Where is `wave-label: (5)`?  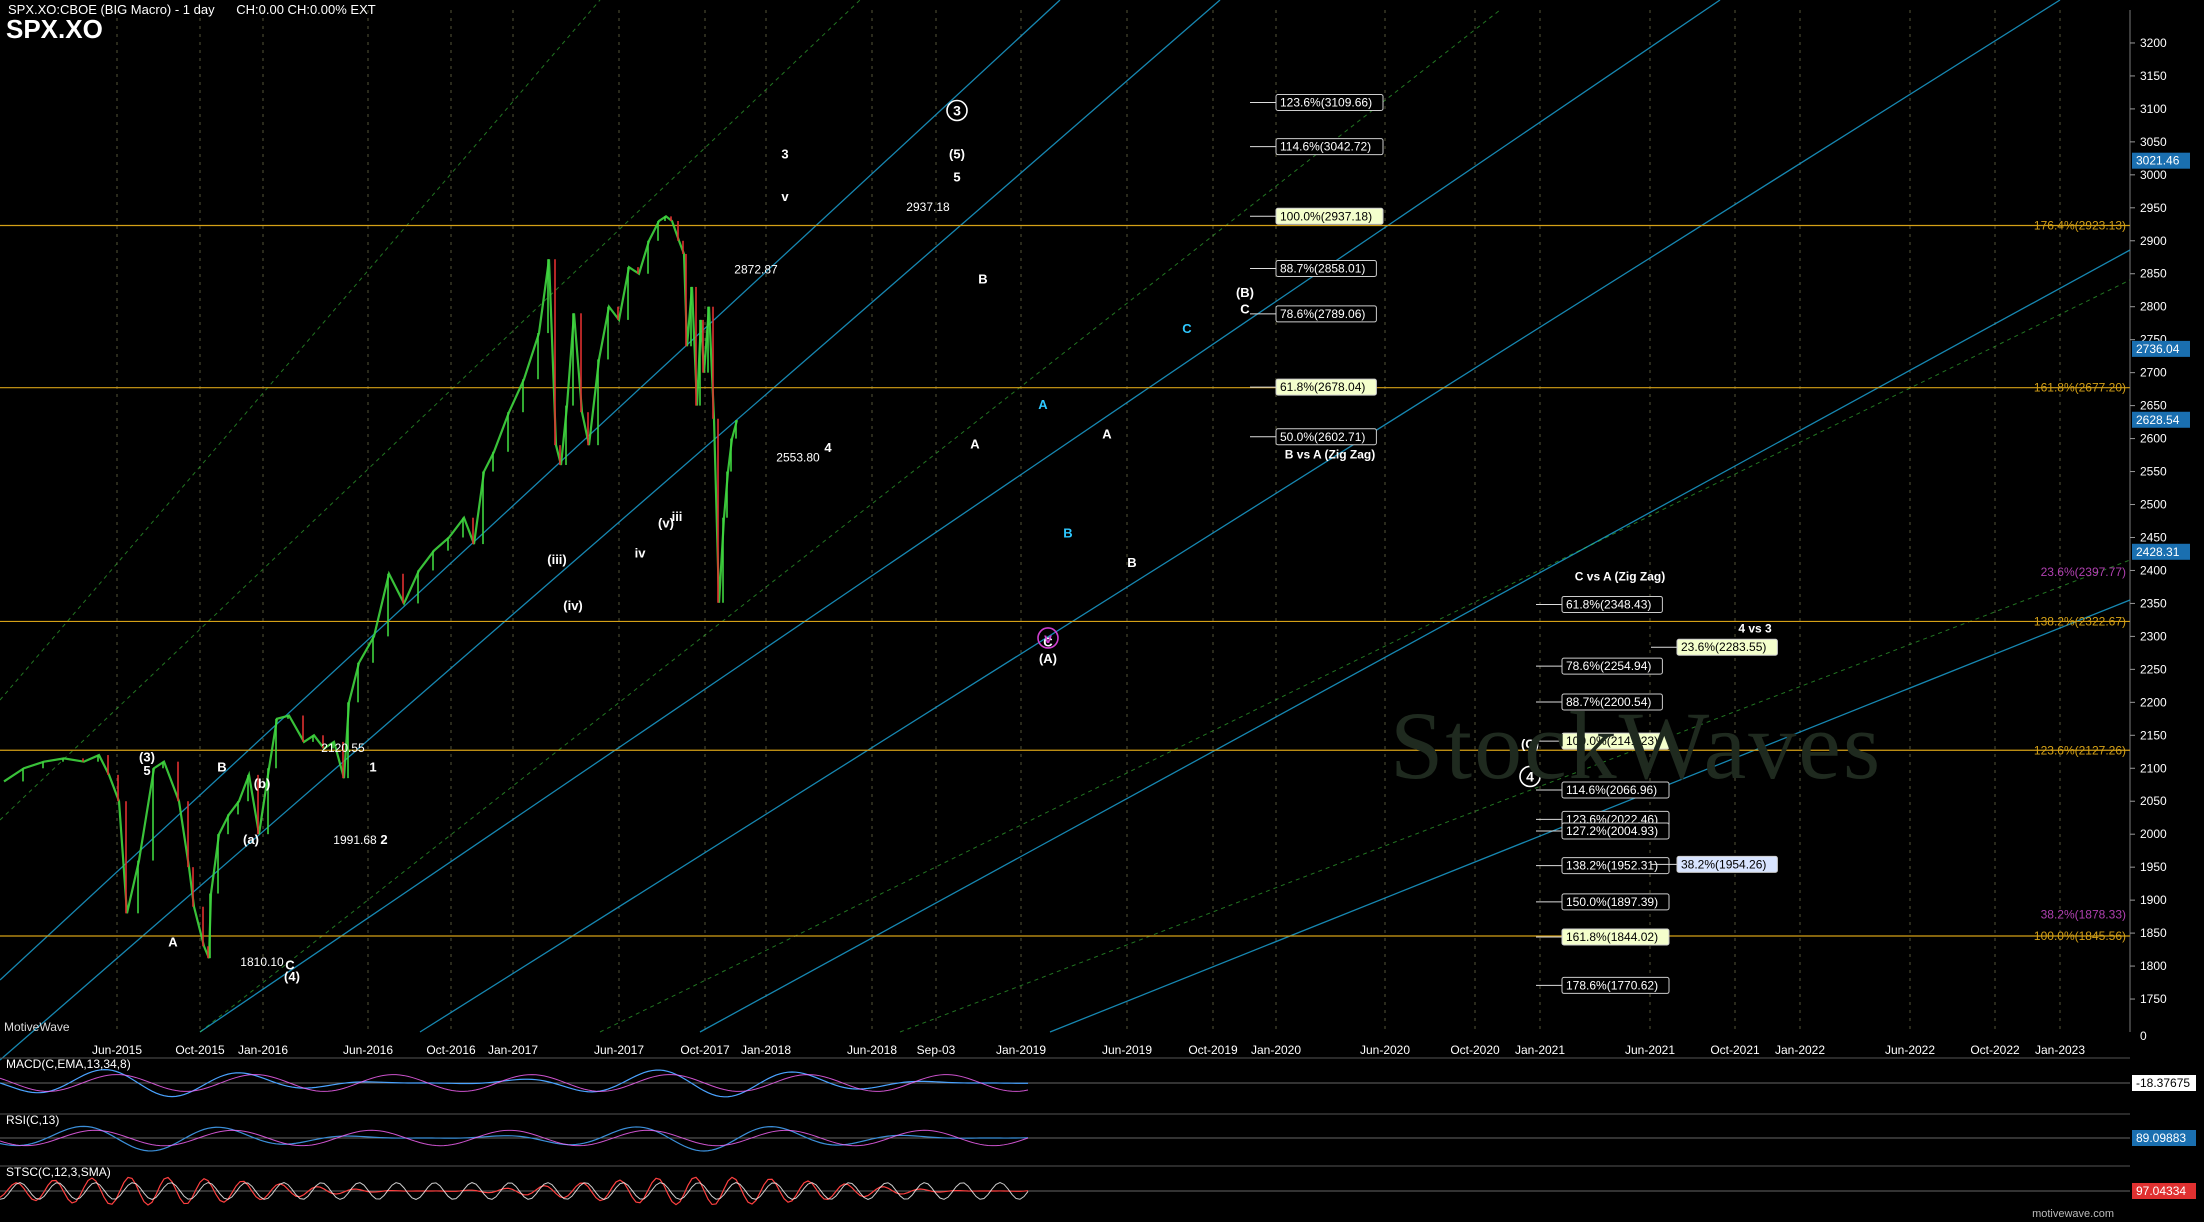 wave-label: (5) is located at coordinates (957, 153).